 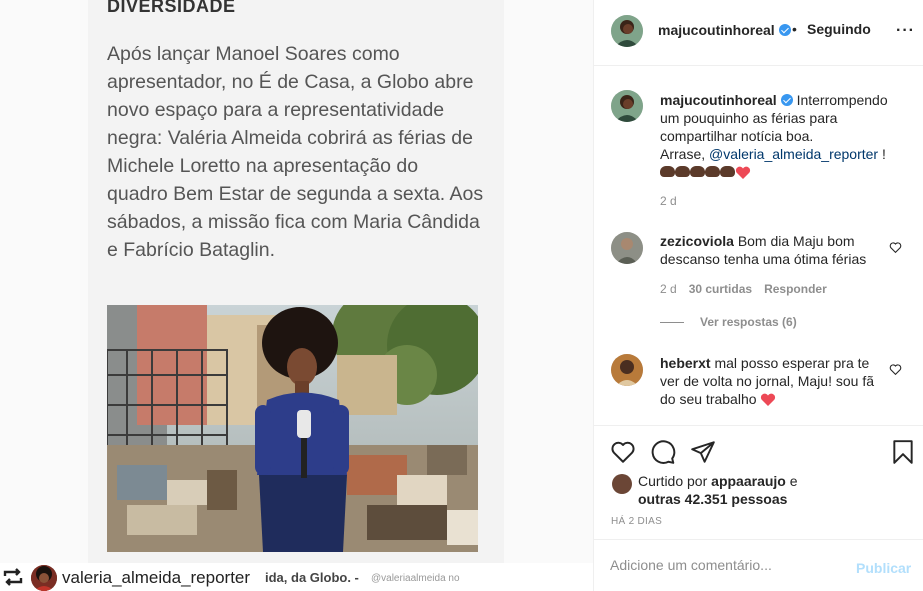 What do you see at coordinates (290, 82) in the screenshot?
I see `clipping-line: apresentador, no É de Casa, a Globo abre` at bounding box center [290, 82].